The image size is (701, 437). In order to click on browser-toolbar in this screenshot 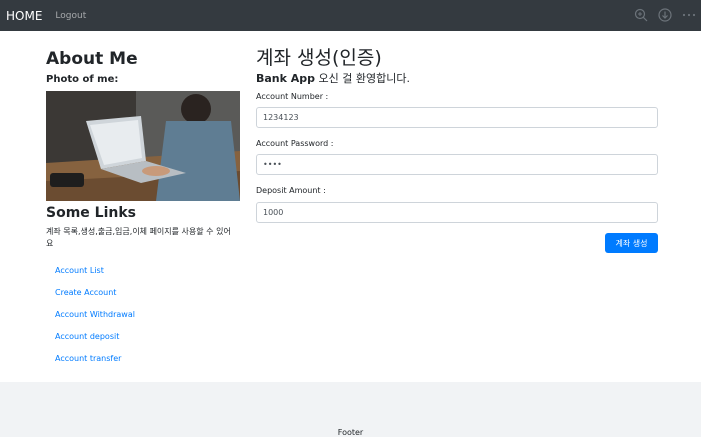, I will do `click(665, 15)`.